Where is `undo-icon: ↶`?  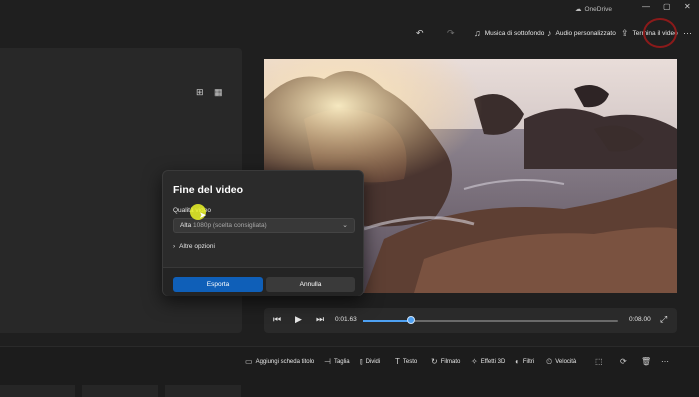 undo-icon: ↶ is located at coordinates (420, 33).